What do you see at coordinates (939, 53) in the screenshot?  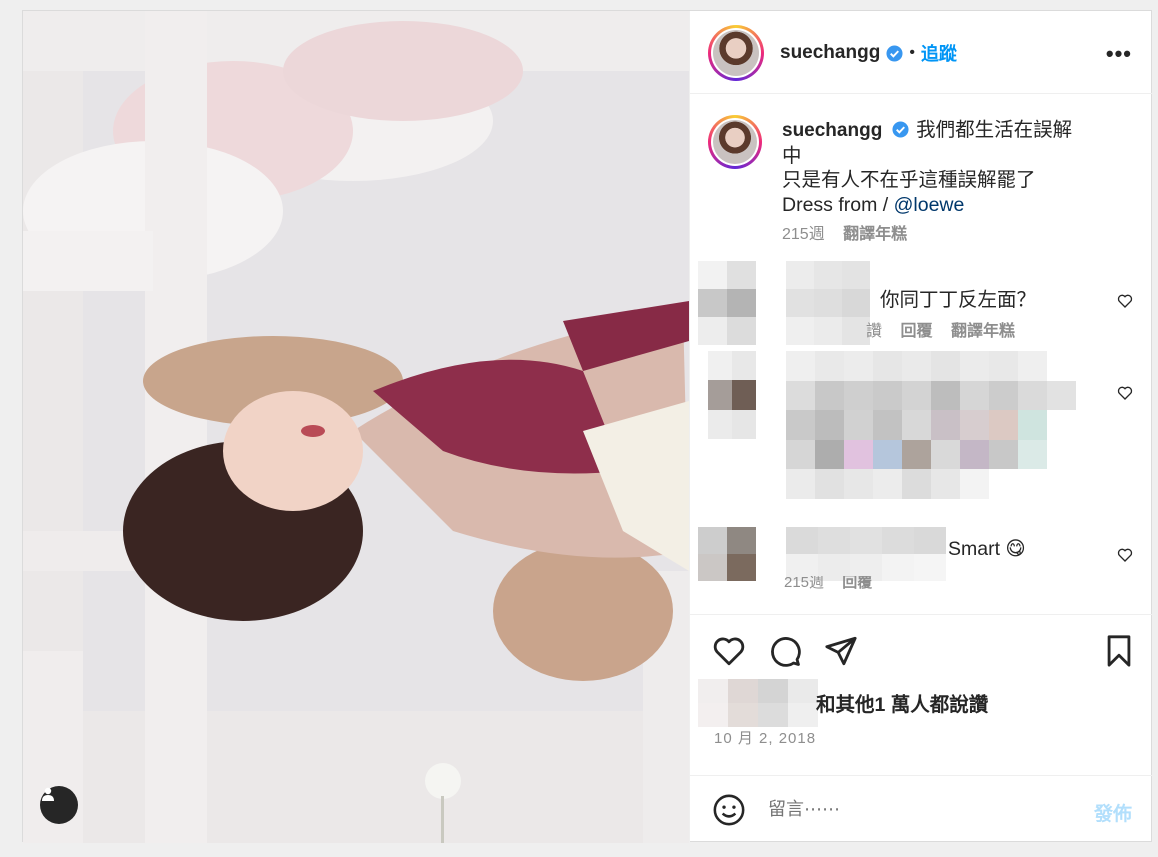 I see `follow-button: 追蹤` at bounding box center [939, 53].